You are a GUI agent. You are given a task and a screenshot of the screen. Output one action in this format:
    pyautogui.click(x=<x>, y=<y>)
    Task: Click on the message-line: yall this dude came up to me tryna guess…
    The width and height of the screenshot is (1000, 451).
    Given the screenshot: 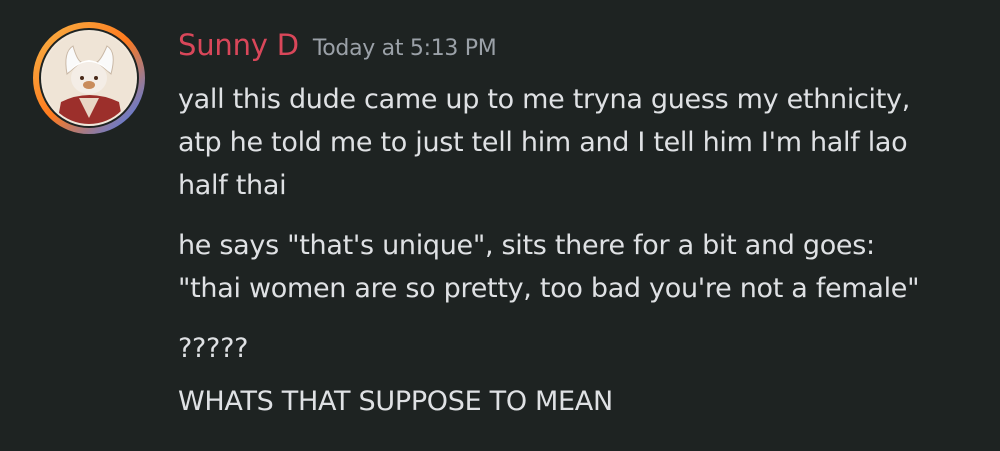 What is the action you would take?
    pyautogui.click(x=544, y=99)
    